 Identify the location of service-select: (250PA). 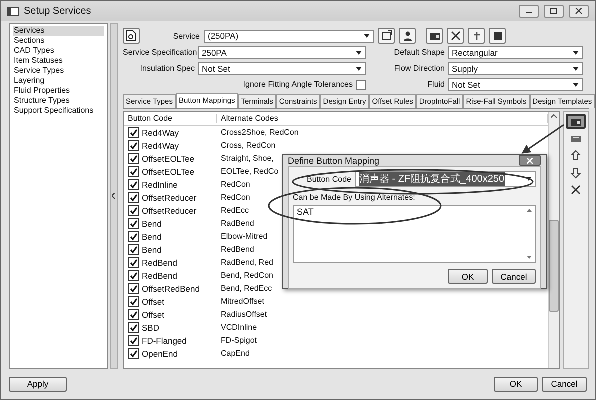
(289, 36).